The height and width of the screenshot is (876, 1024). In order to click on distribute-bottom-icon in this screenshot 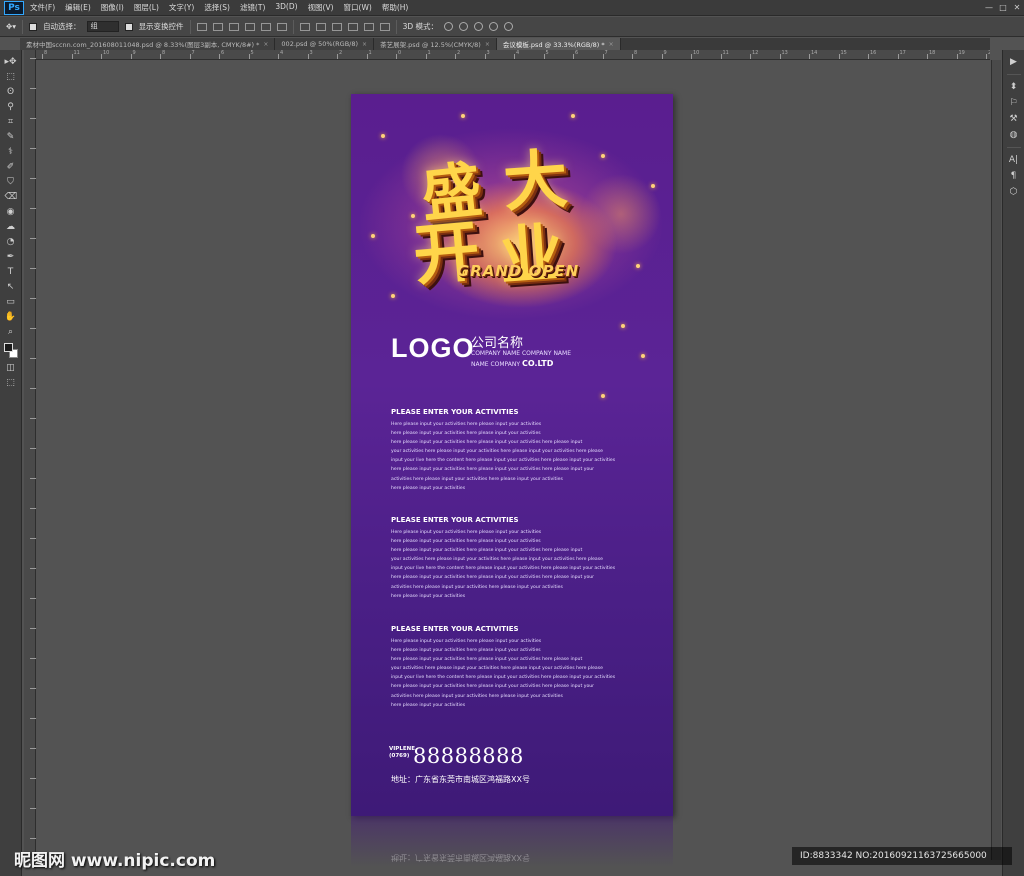, I will do `click(336, 26)`.